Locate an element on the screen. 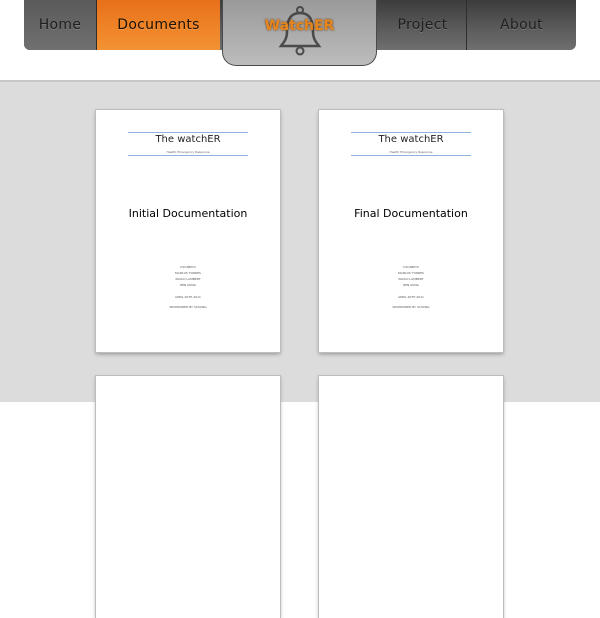 The image size is (600, 618). nav-documents-label: Documents is located at coordinates (158, 25).